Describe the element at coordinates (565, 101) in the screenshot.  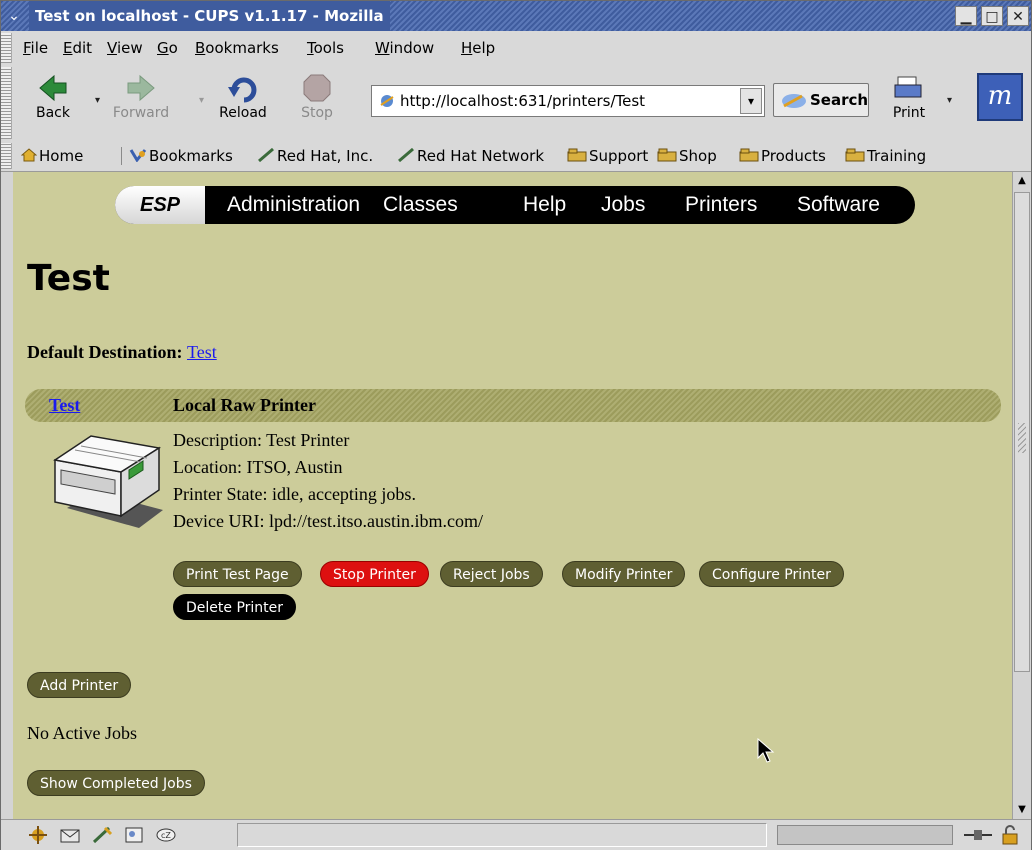
I see `url-input` at that location.